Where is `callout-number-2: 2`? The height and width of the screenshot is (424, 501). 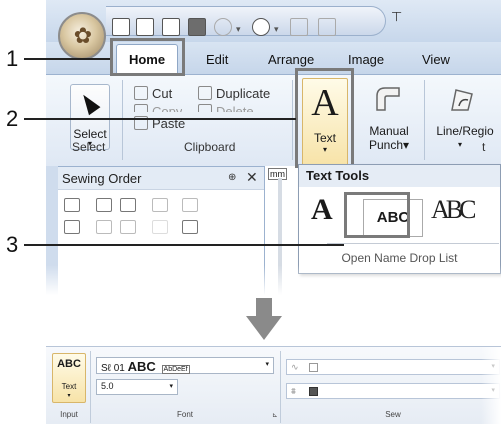
callout-number-2: 2 is located at coordinates (12, 118).